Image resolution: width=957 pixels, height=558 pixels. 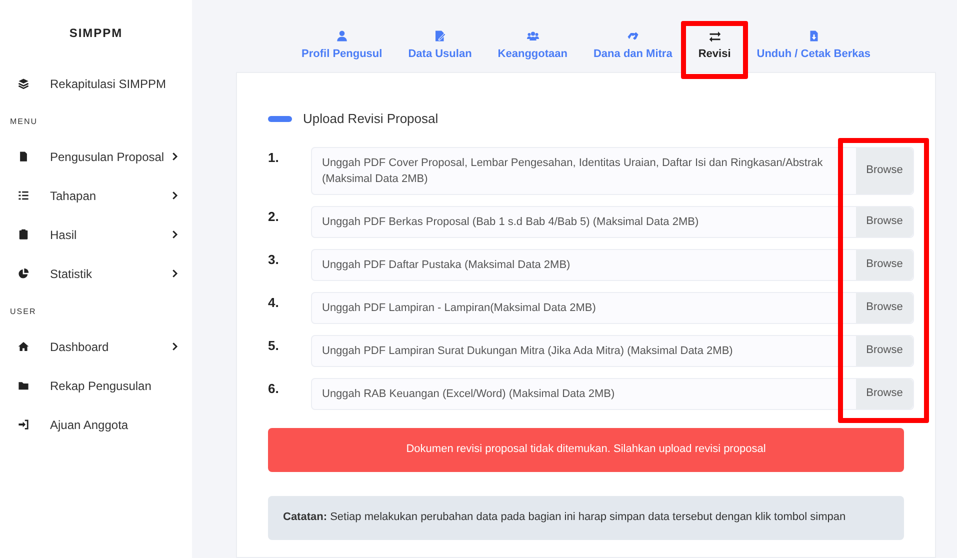 I want to click on item-number: 1., so click(x=274, y=157).